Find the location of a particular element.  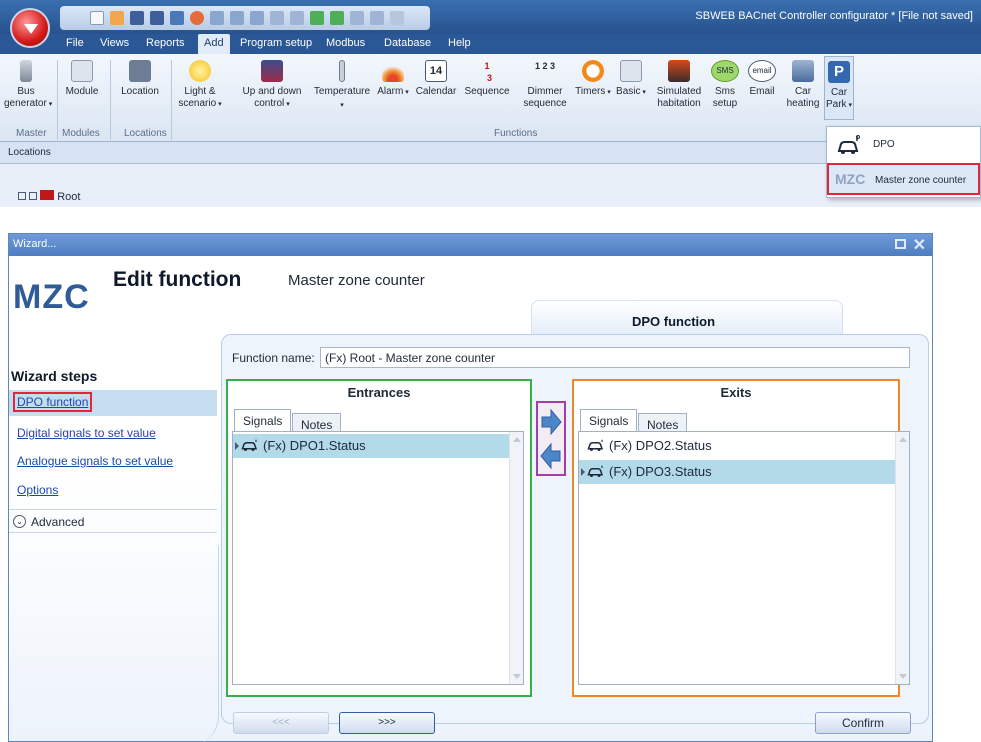

advanced-toggle: ⌄ Advanced is located at coordinates (113, 521).